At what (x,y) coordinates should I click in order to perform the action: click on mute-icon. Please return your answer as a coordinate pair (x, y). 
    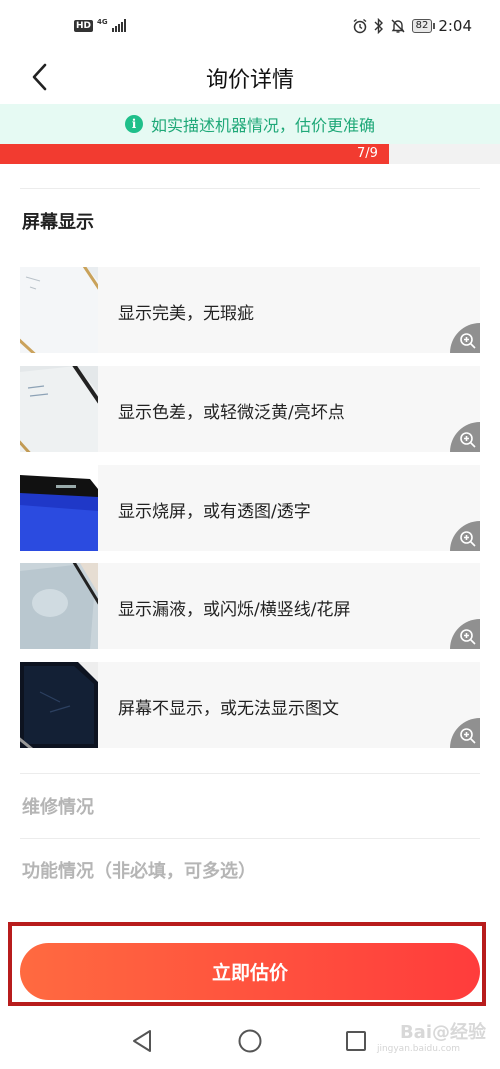
    Looking at the image, I should click on (398, 26).